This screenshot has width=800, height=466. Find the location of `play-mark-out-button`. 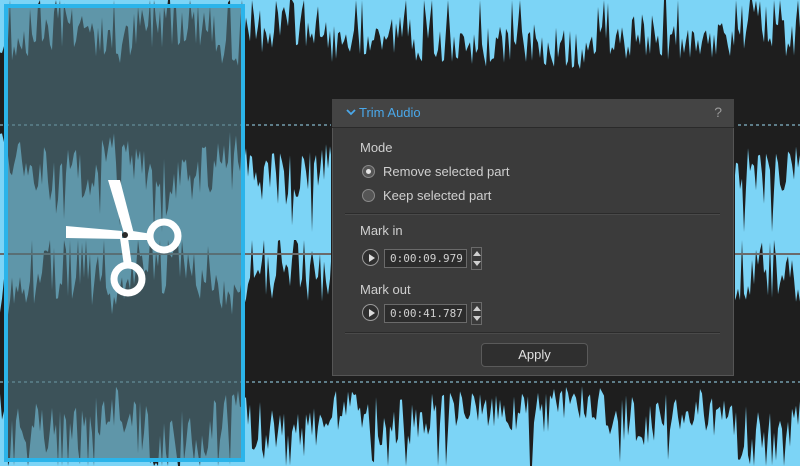

play-mark-out-button is located at coordinates (370, 312).